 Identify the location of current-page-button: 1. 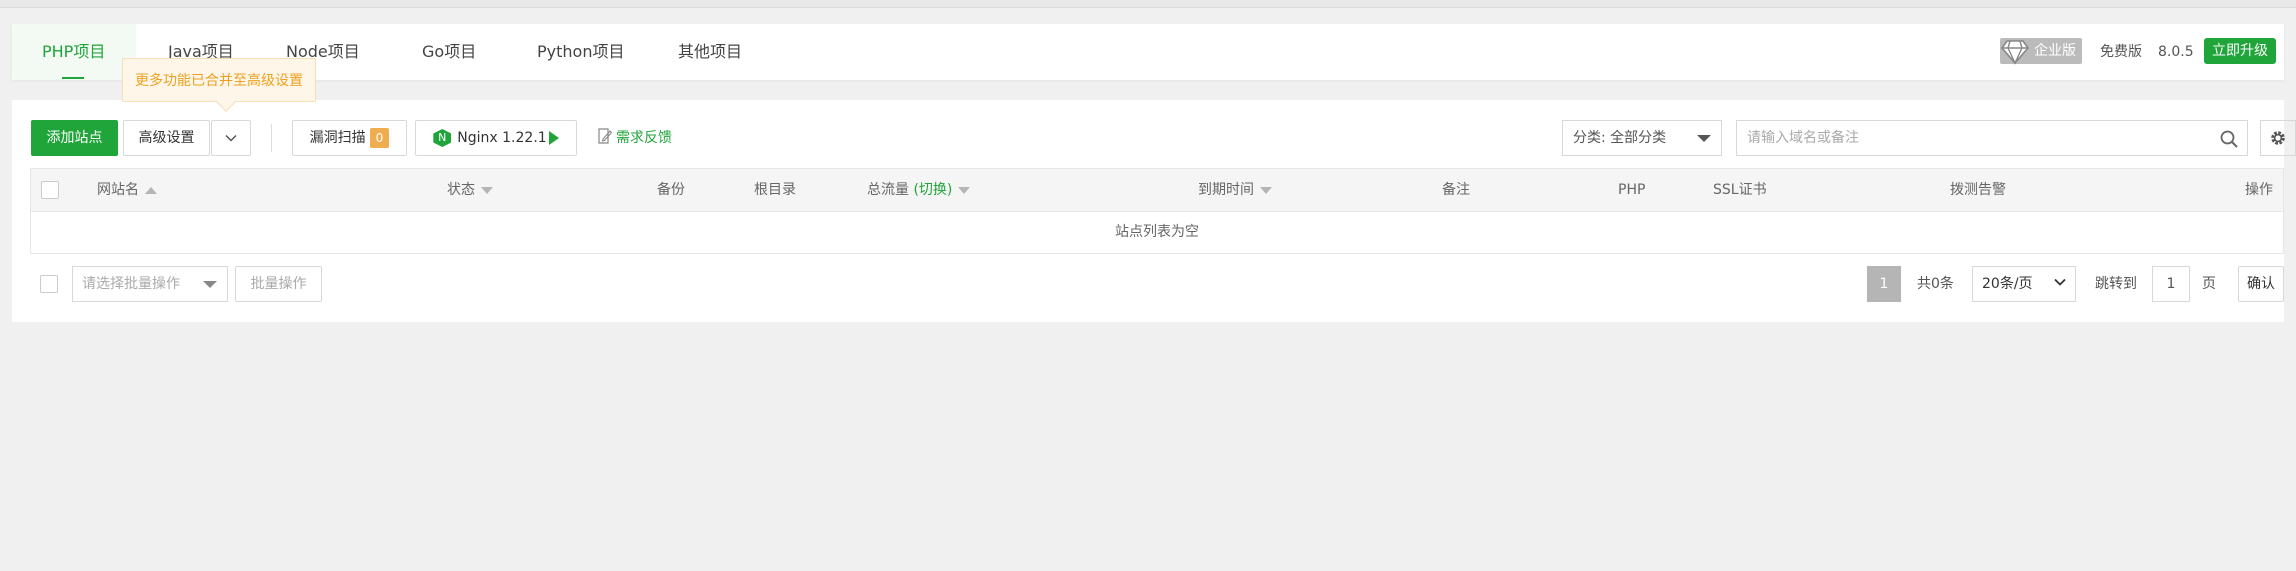
(1884, 284).